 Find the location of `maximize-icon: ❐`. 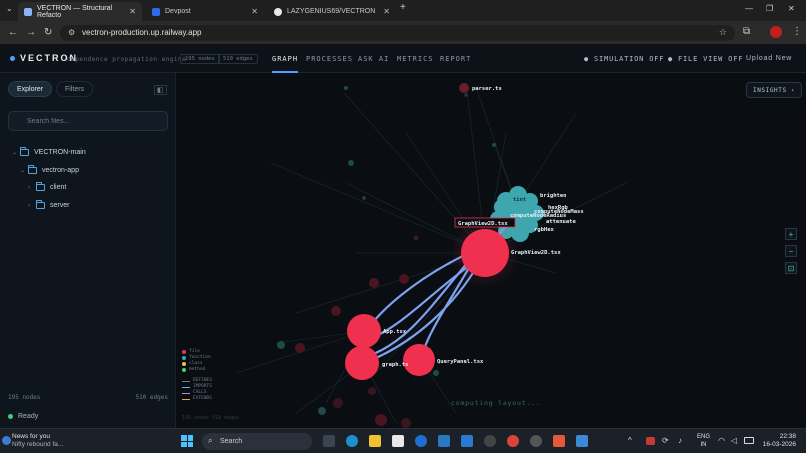

maximize-icon: ❐ is located at coordinates (769, 8).